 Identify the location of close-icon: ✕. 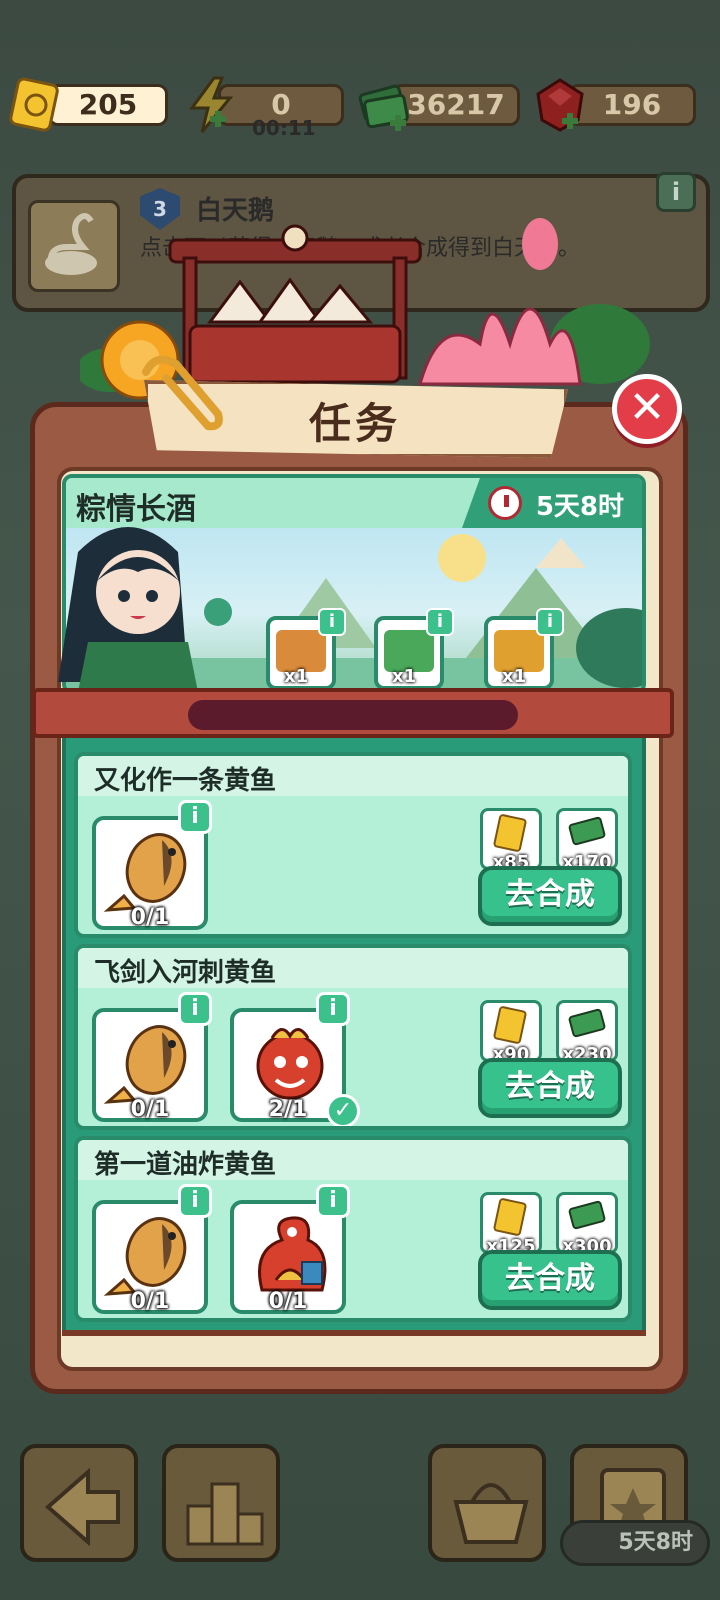
(647, 407).